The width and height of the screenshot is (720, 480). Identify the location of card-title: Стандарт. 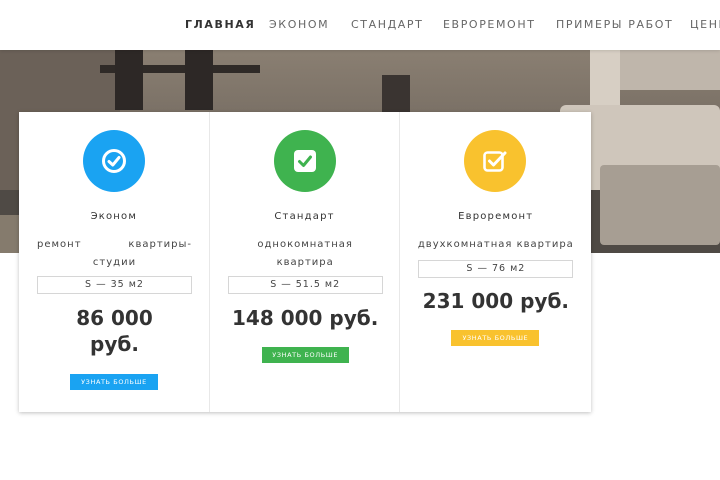
(304, 216).